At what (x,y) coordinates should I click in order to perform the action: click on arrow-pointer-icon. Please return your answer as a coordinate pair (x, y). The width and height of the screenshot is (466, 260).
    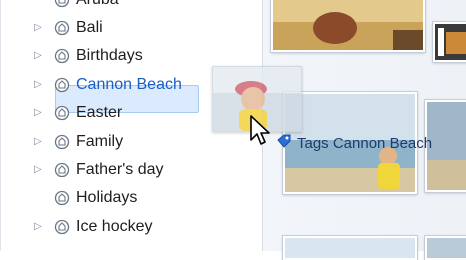
    Looking at the image, I should click on (262, 131).